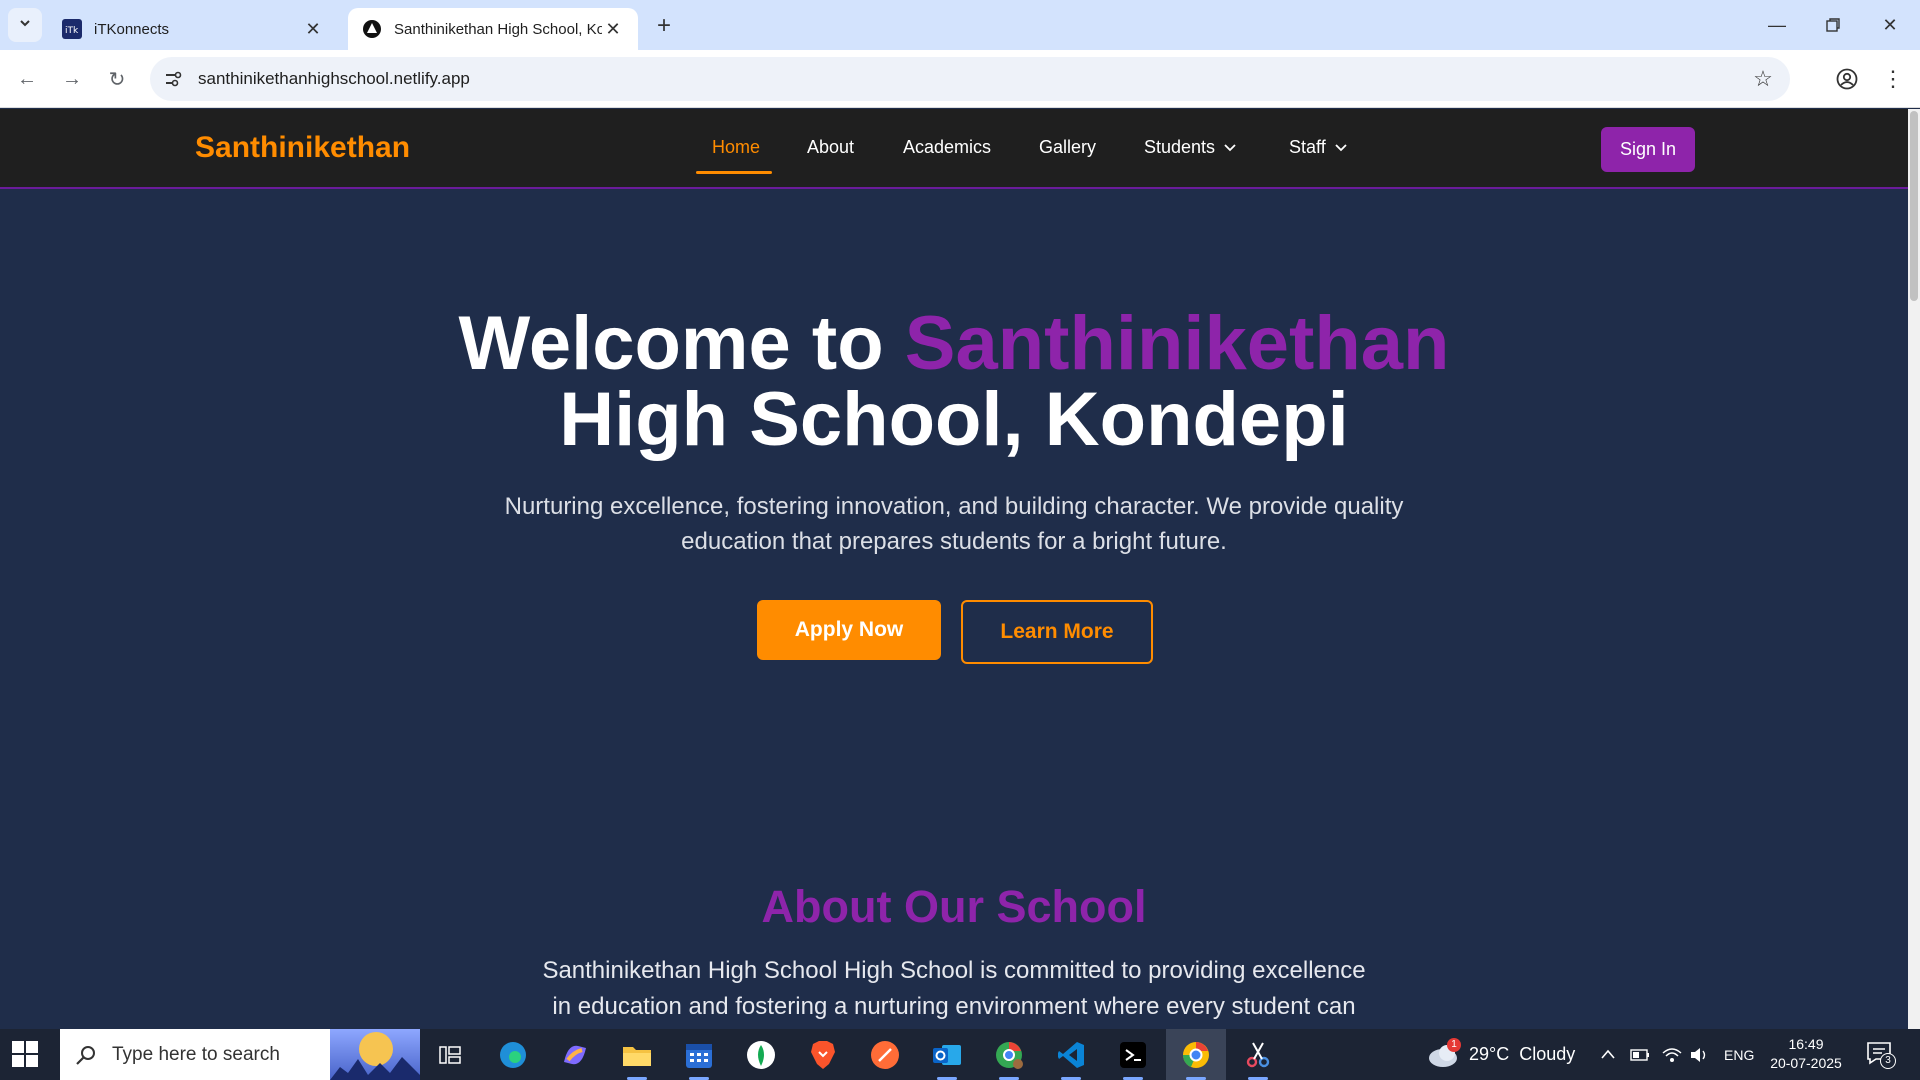 Image resolution: width=1920 pixels, height=1080 pixels. Describe the element at coordinates (973, 79) in the screenshot. I see `url-text: santhinikethanhighschool.netlify.app` at that location.